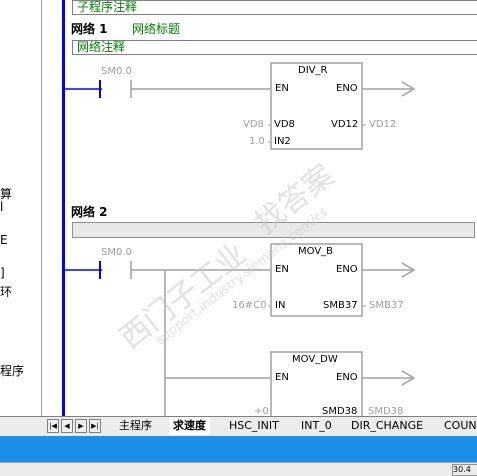 Image resolution: width=477 pixels, height=476 pixels. Describe the element at coordinates (345, 124) in the screenshot. I see `box-out: VD12` at that location.